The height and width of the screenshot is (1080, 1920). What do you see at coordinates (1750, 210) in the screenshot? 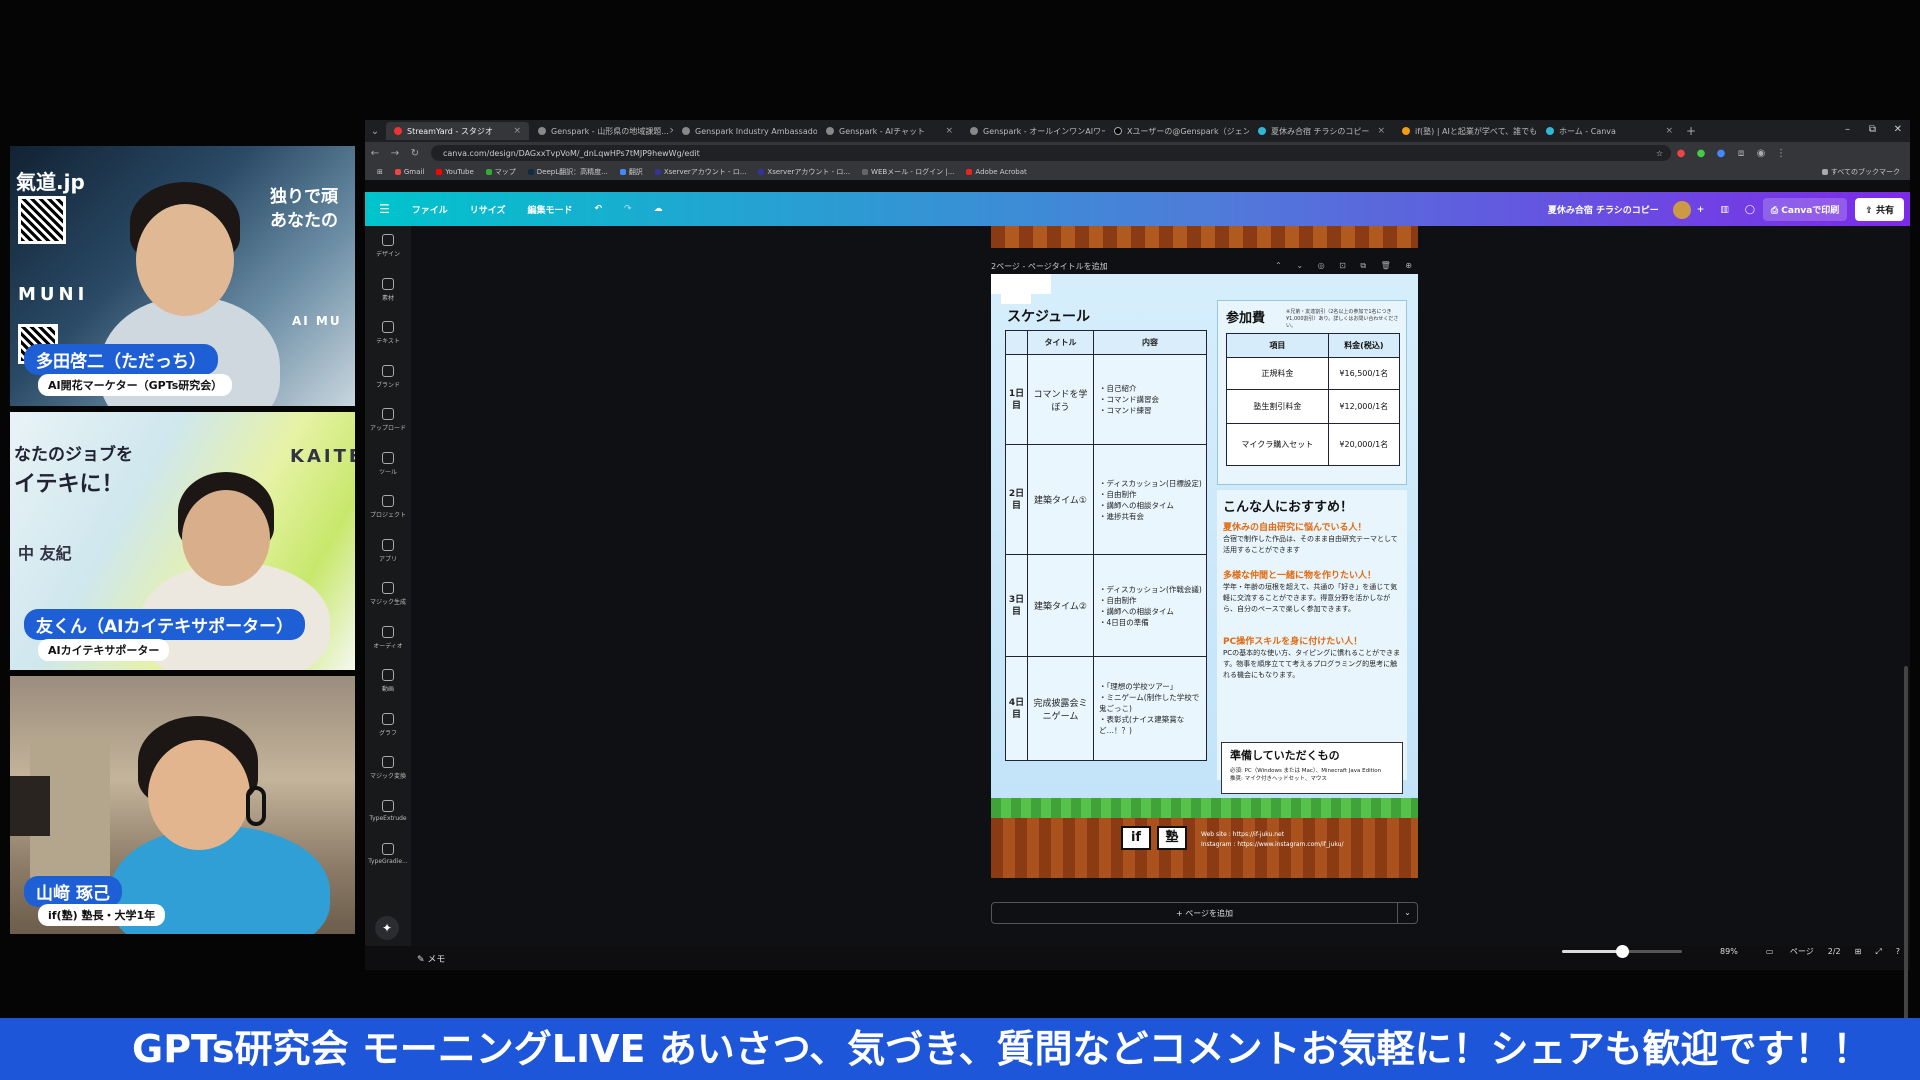
I see `comment-icon: ◯` at bounding box center [1750, 210].